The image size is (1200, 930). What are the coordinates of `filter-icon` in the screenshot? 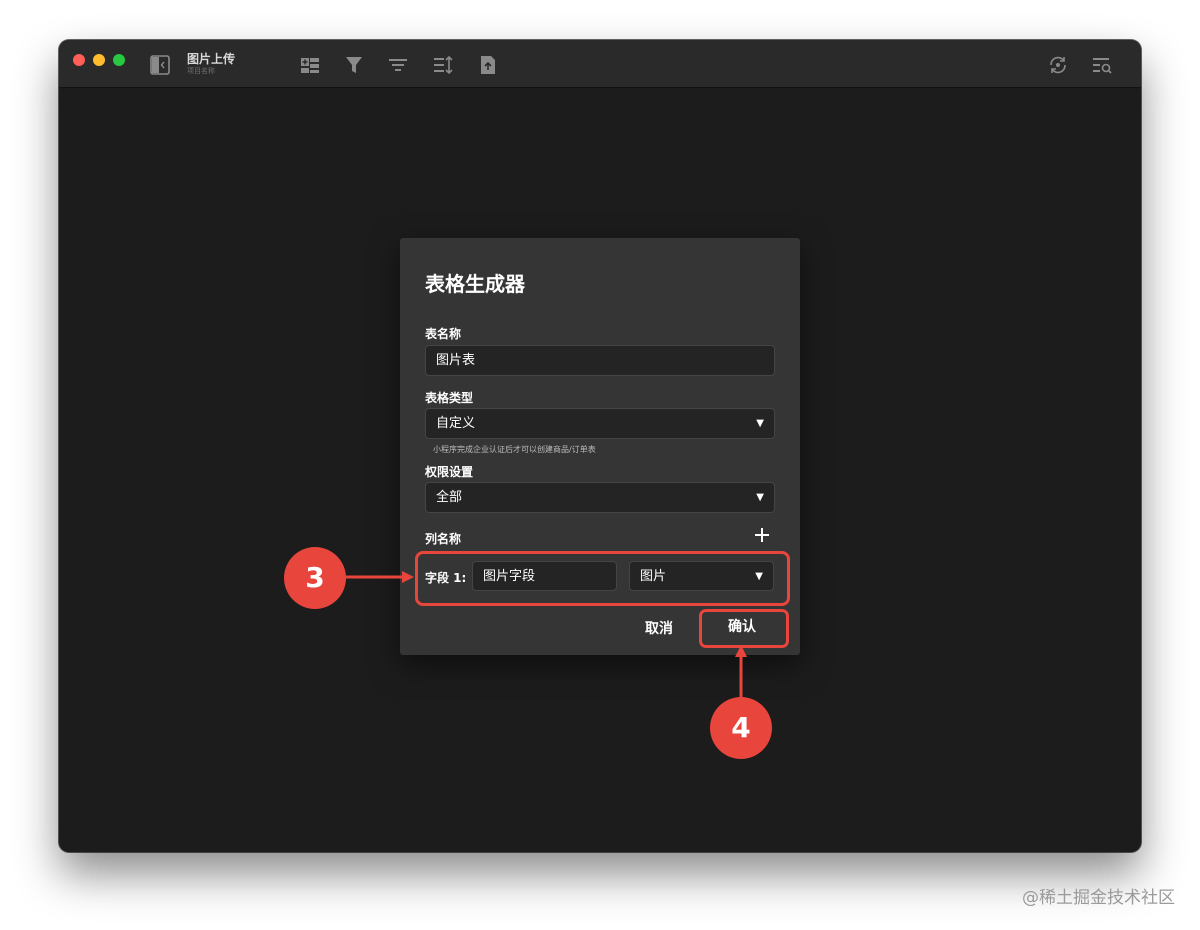 It's located at (354, 65).